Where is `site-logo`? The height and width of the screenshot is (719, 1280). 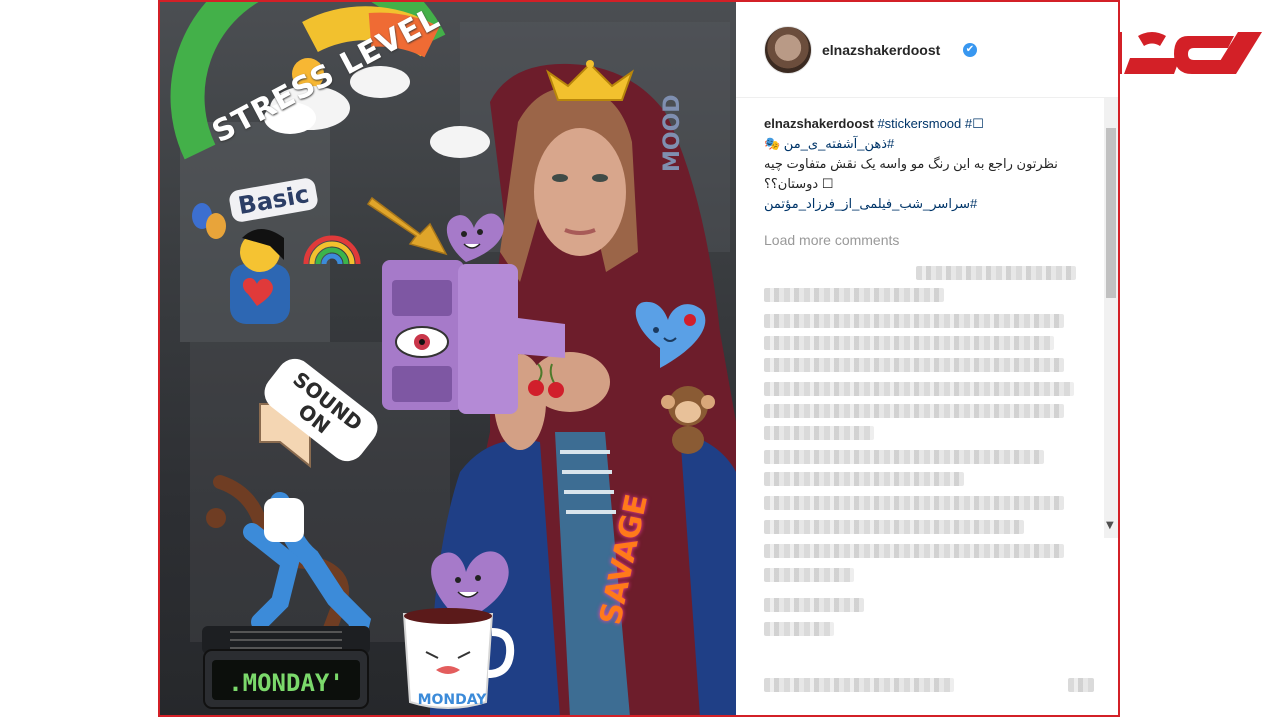 site-logo is located at coordinates (1187, 53).